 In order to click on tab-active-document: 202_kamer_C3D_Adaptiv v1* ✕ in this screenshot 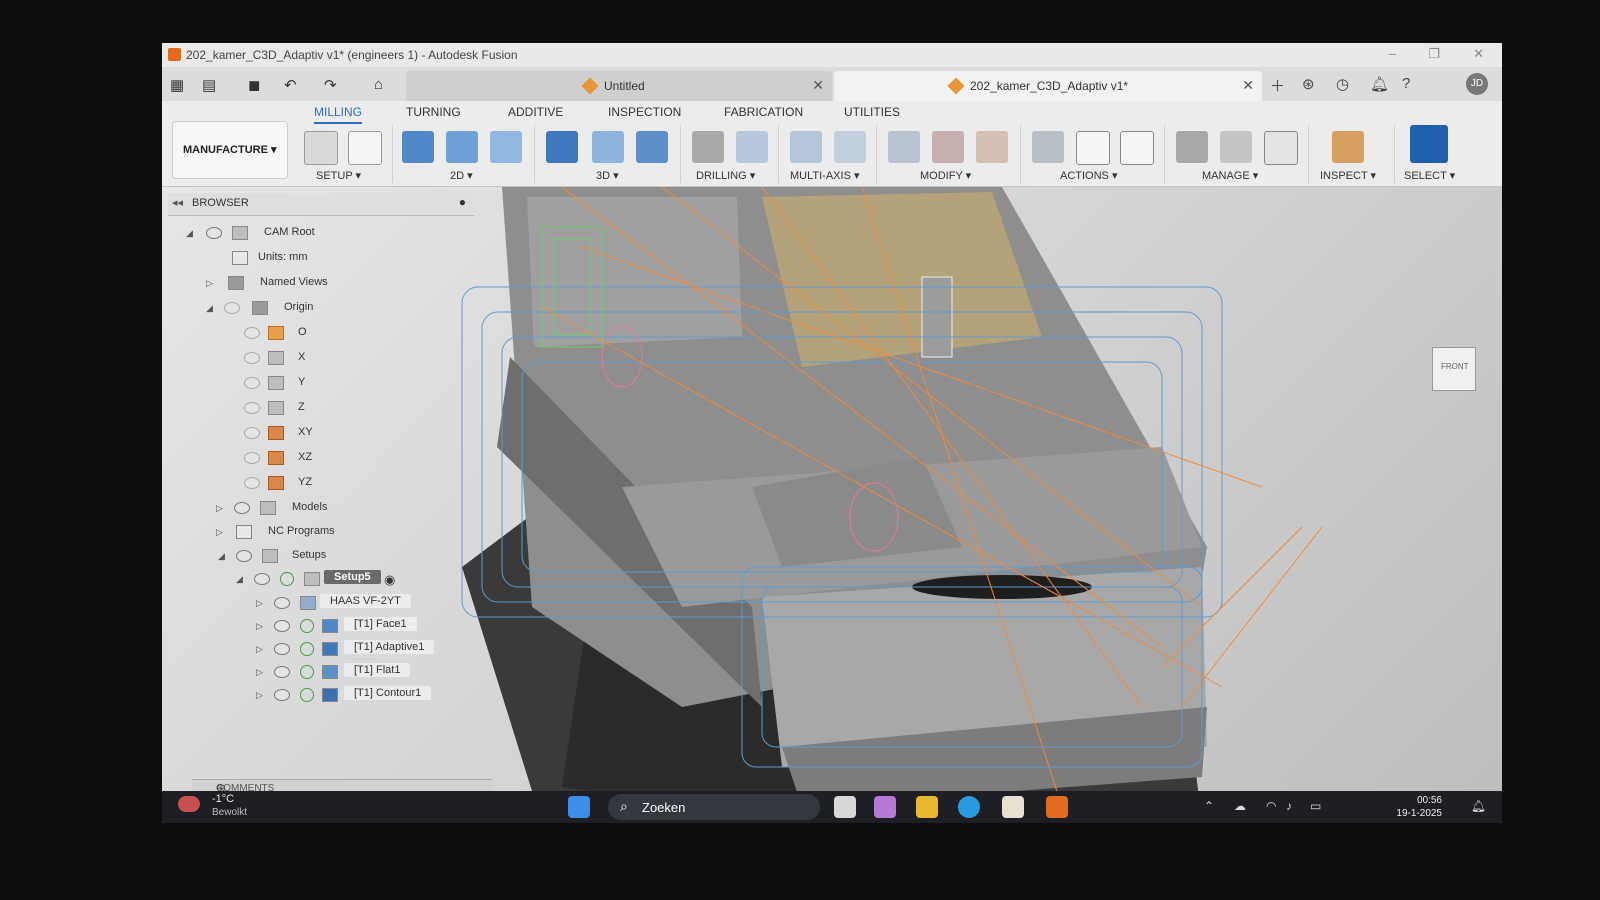, I will do `click(1048, 86)`.